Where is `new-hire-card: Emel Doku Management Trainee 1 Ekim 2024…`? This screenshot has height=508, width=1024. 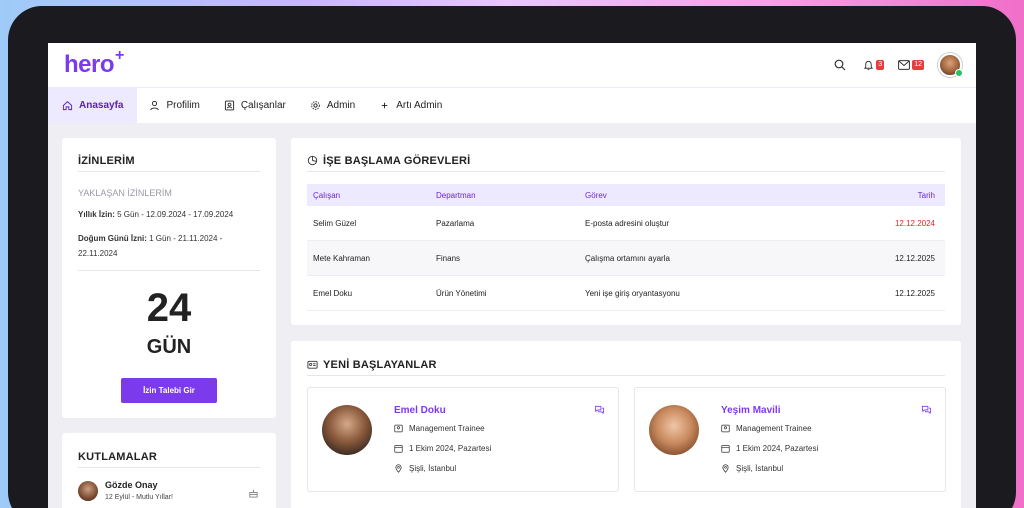
new-hire-card: Emel Doku Management Trainee 1 Ekim 2024… is located at coordinates (463, 439).